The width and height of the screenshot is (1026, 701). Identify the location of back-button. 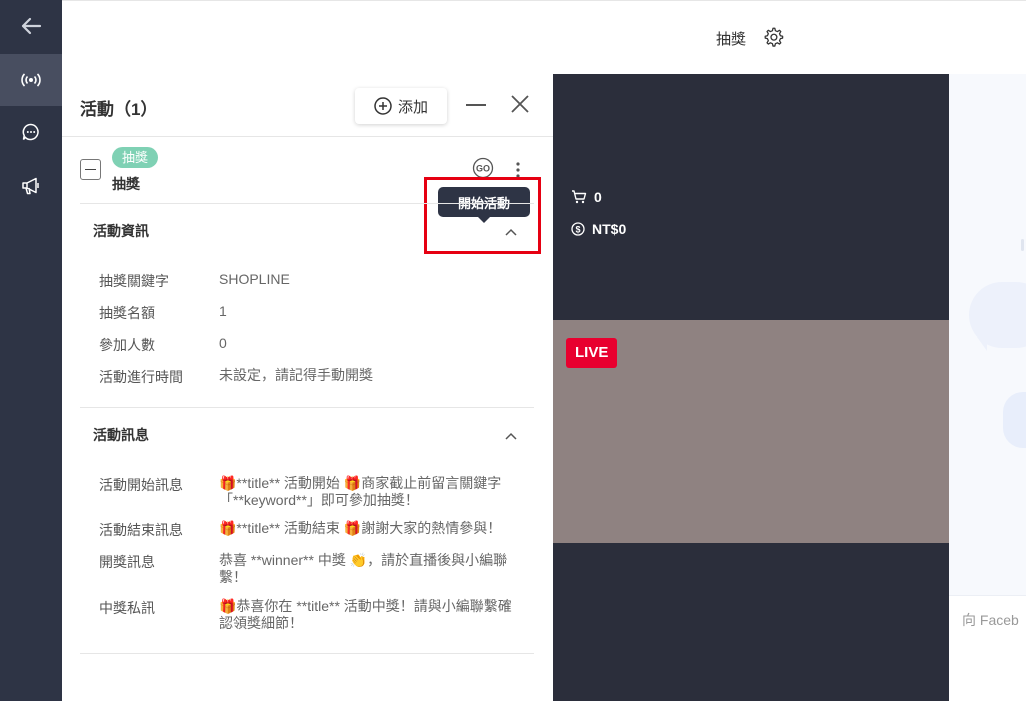
(31, 26).